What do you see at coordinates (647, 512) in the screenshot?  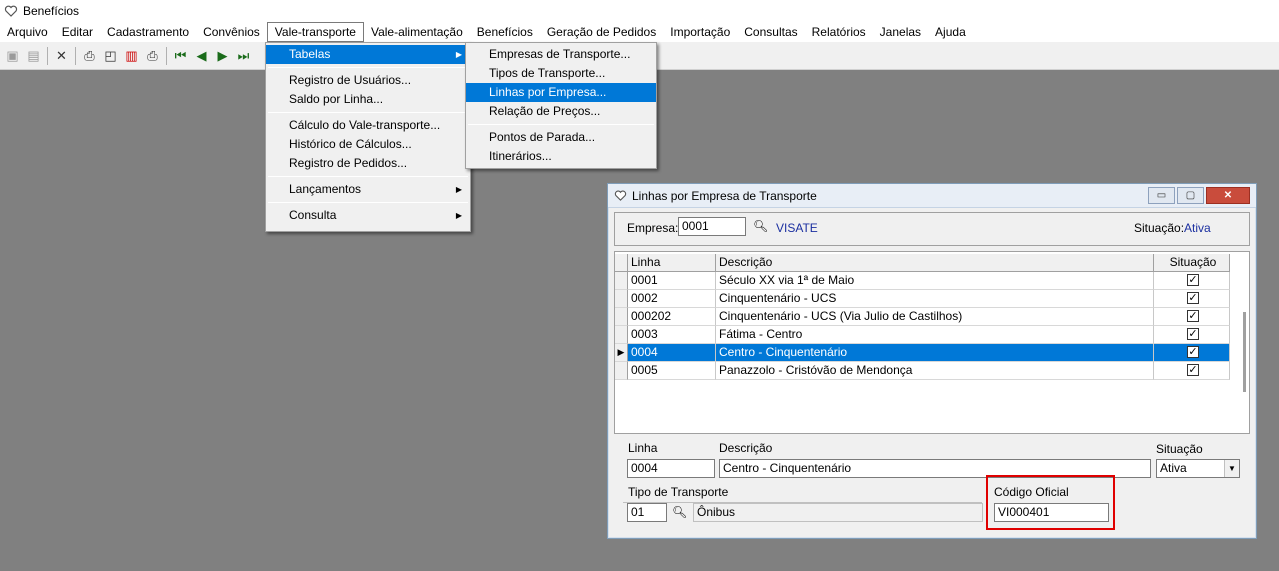 I see `tipo-transporte-code-input: 01` at bounding box center [647, 512].